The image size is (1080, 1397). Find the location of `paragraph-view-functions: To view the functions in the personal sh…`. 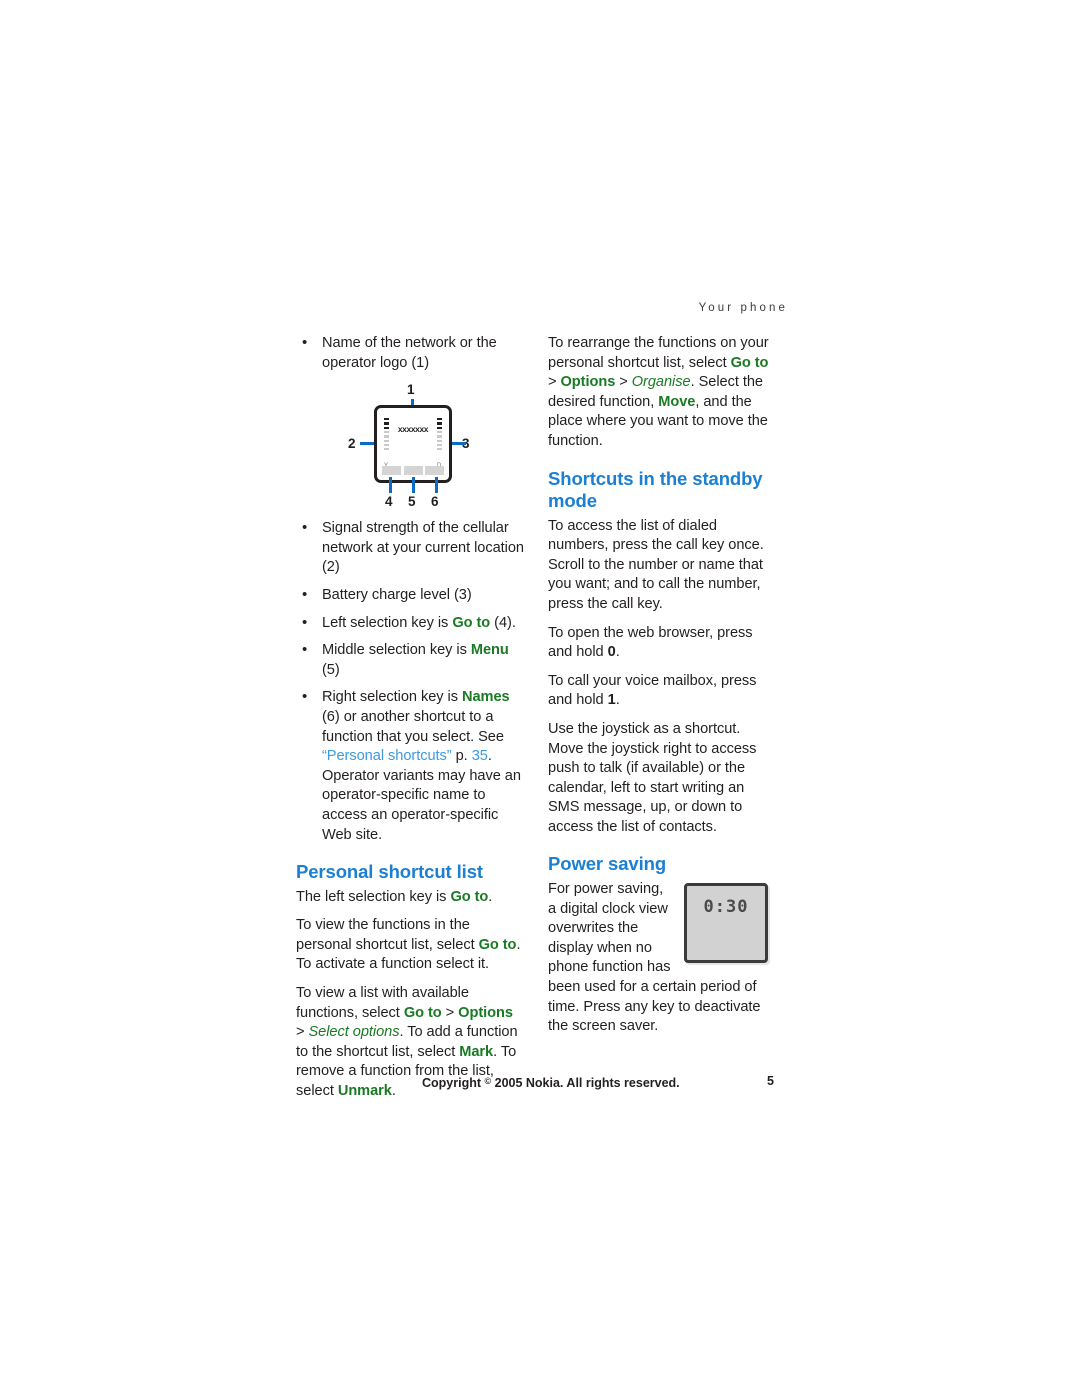

paragraph-view-functions: To view the functions in the personal sh… is located at coordinates (410, 945).